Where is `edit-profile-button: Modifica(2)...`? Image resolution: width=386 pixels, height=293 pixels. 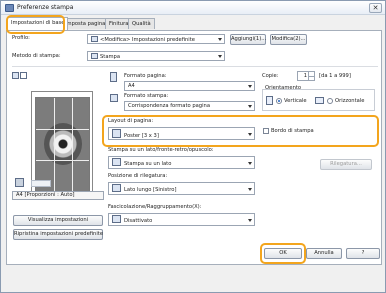 edit-profile-button: Modifica(2)... is located at coordinates (288, 39).